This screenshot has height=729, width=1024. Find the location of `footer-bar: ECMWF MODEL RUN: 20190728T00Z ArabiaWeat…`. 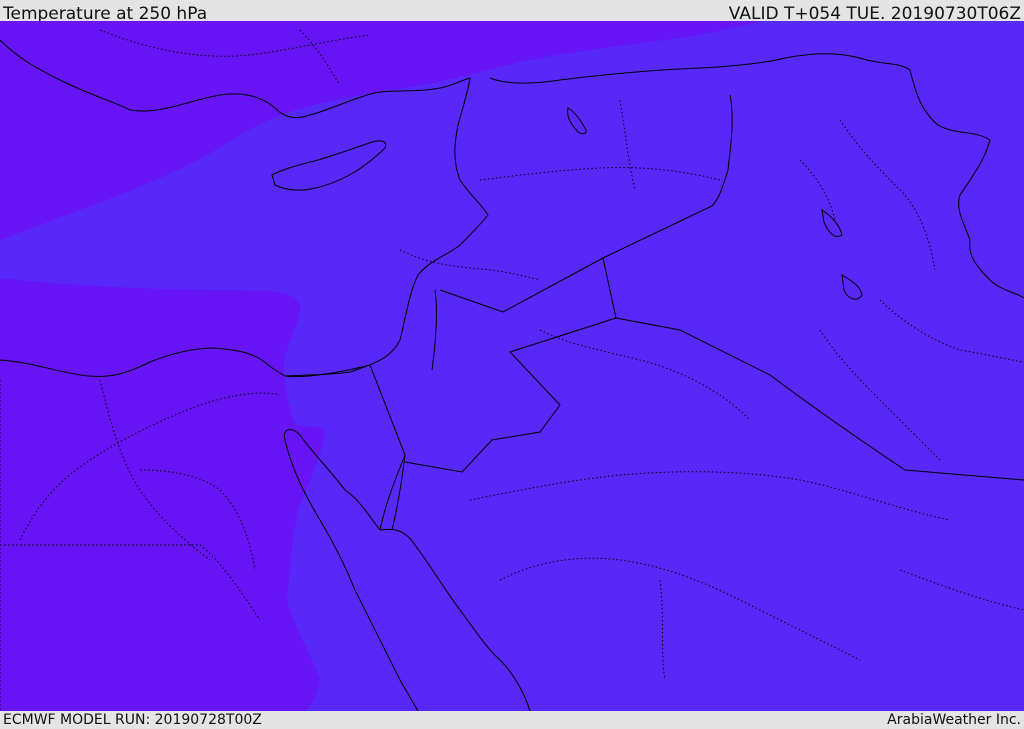

footer-bar: ECMWF MODEL RUN: 20190728T00Z ArabiaWeat… is located at coordinates (512, 720).